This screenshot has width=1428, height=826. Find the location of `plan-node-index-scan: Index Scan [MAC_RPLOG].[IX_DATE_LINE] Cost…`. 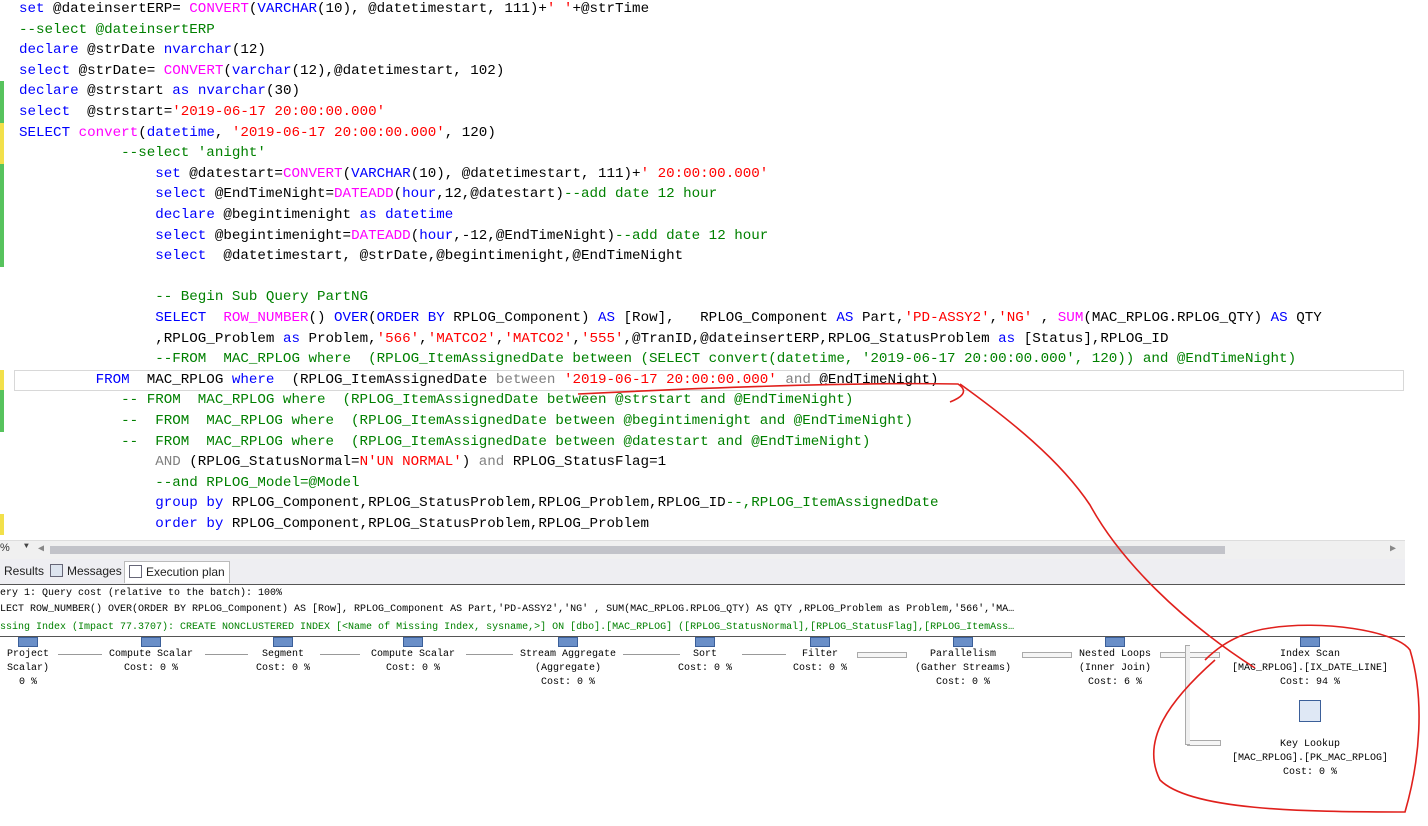

plan-node-index-scan: Index Scan [MAC_RPLOG].[IX_DATE_LINE] Cost… is located at coordinates (1310, 669).